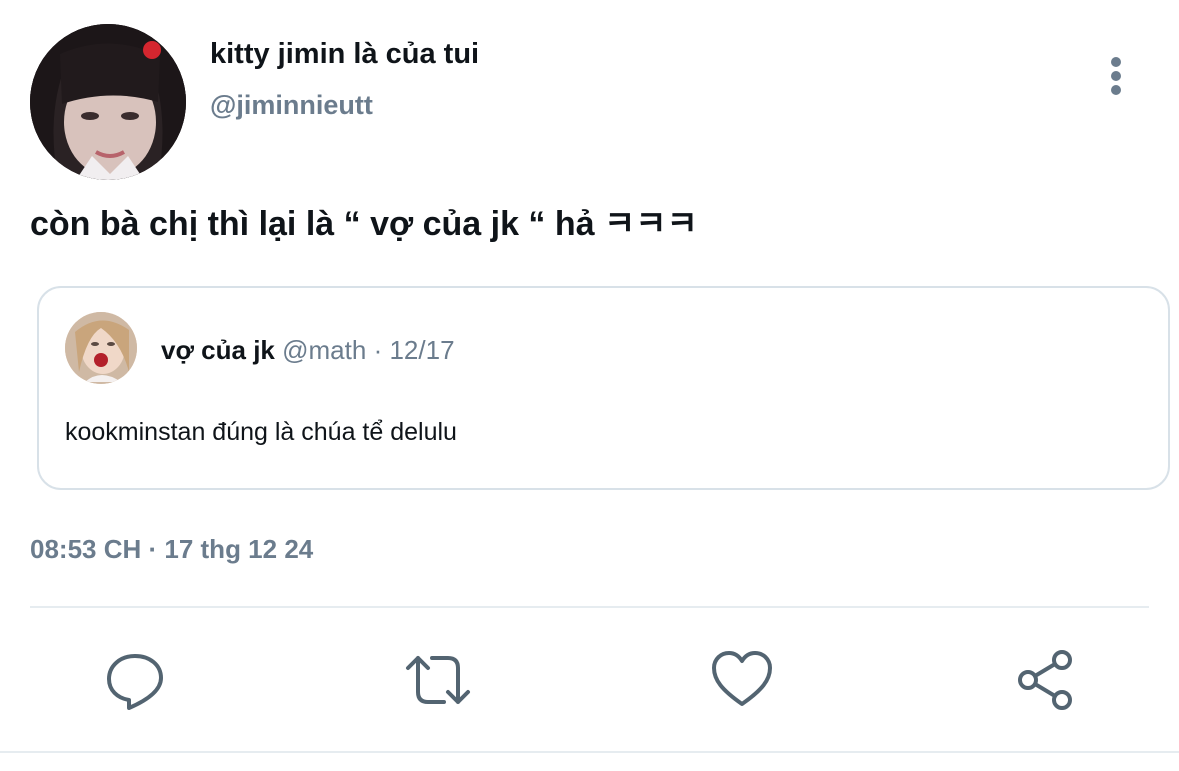  I want to click on more-vertical-icon, so click(1116, 76).